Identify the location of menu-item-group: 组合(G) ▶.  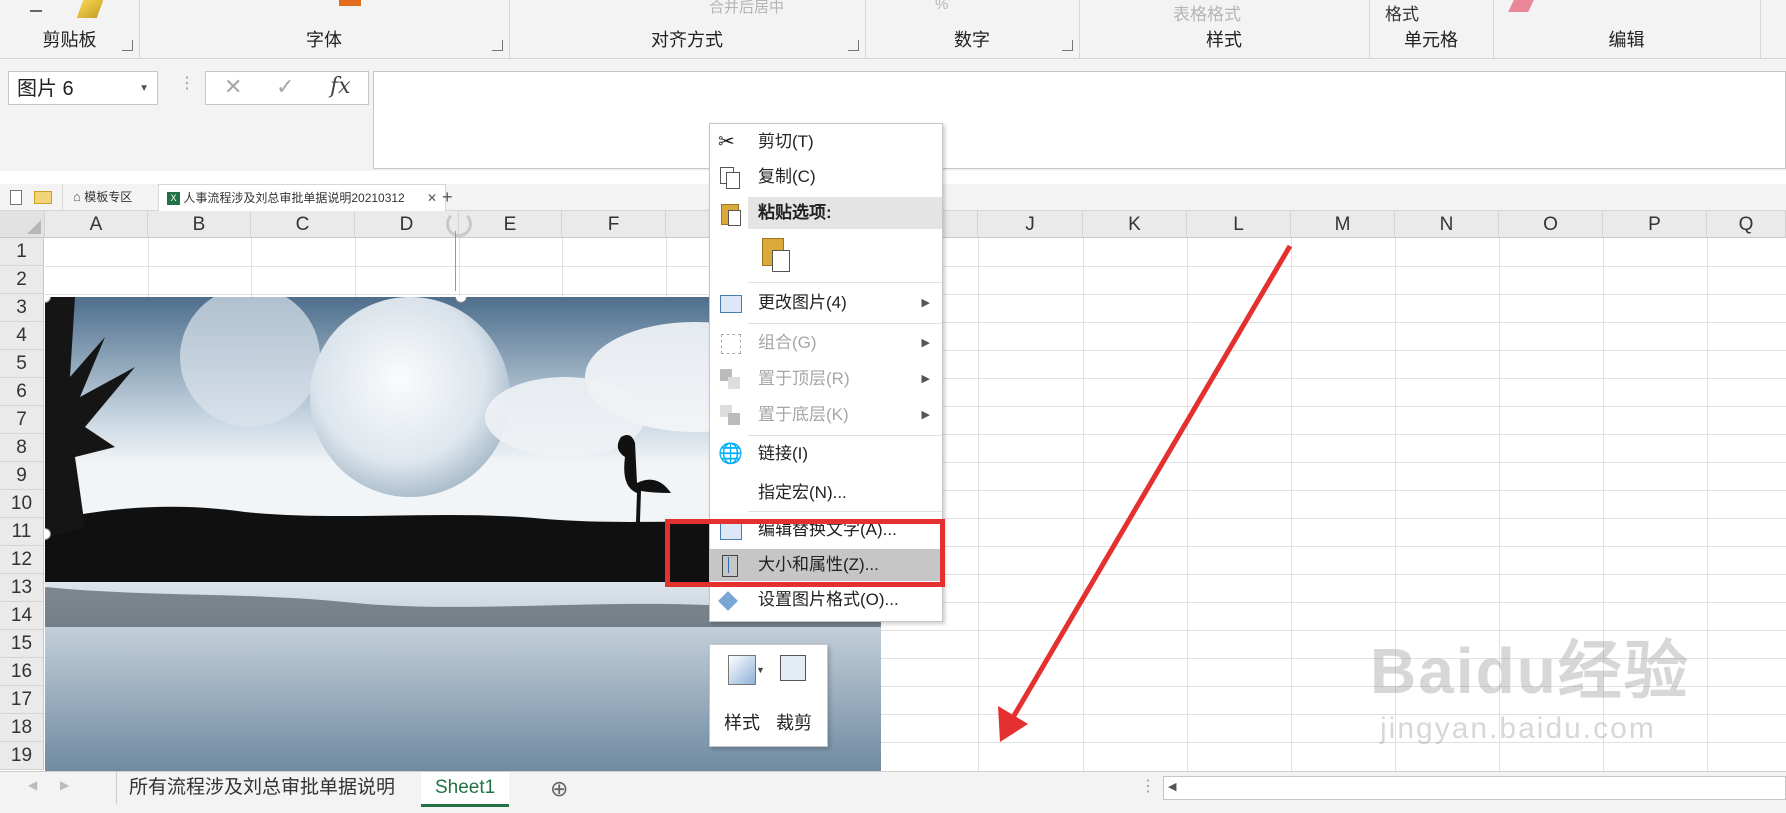
(826, 343).